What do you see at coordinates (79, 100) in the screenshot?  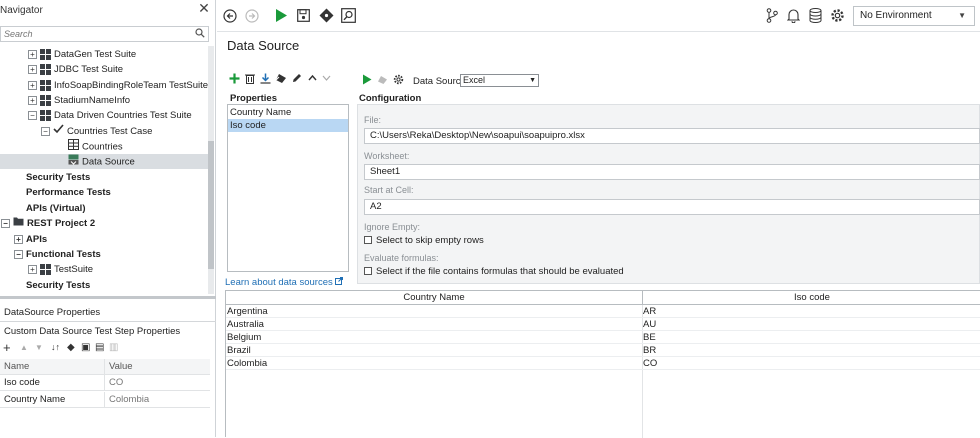 I see `tree-item-stadium-name-info: + StadiumNameInfo` at bounding box center [79, 100].